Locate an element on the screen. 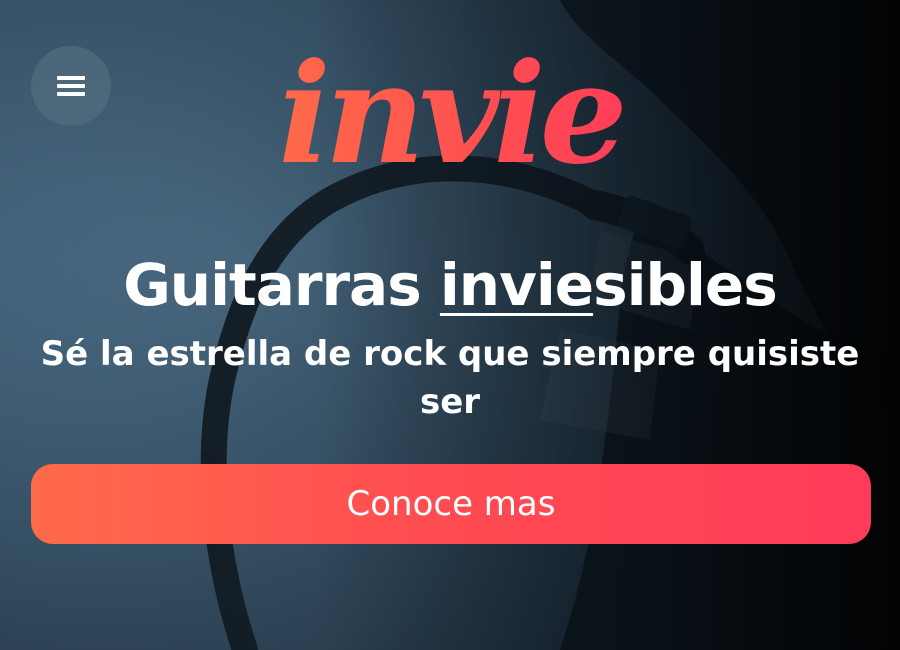  hero-headline: Guitarras inviesibles is located at coordinates (450, 285).